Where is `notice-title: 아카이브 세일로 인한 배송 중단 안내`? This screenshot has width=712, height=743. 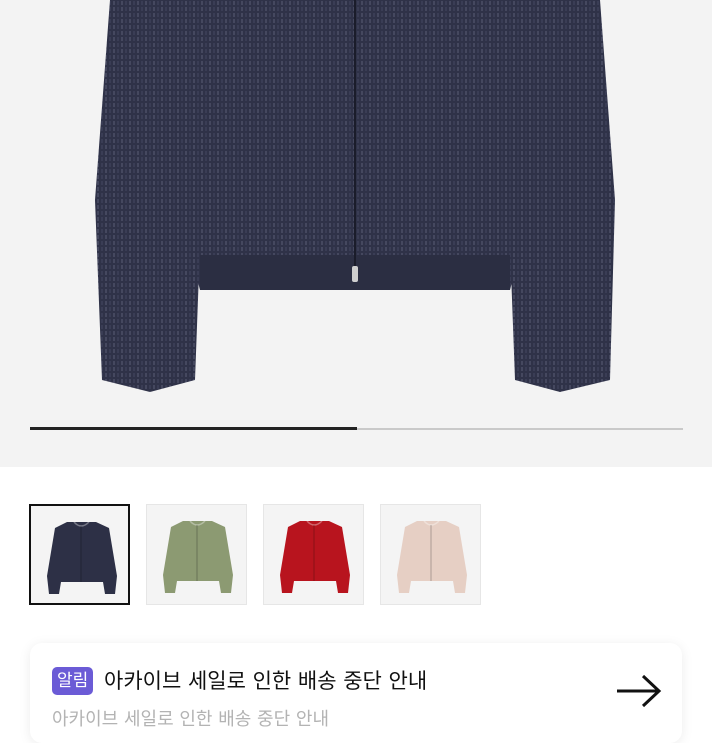
notice-title: 아카이브 세일로 인한 배송 중단 안내 is located at coordinates (266, 681).